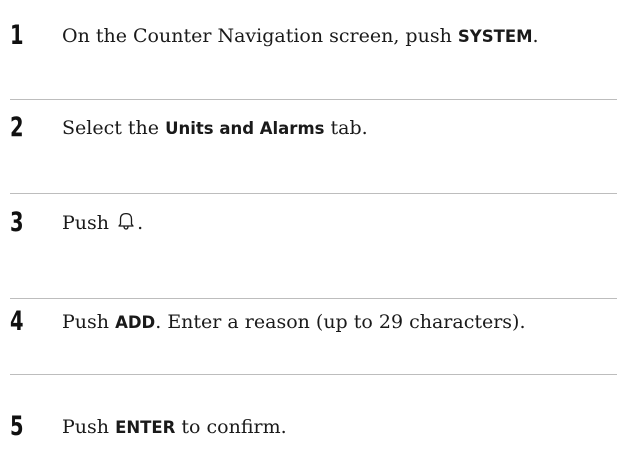  Describe the element at coordinates (17, 127) in the screenshot. I see `step-number: 2` at that location.